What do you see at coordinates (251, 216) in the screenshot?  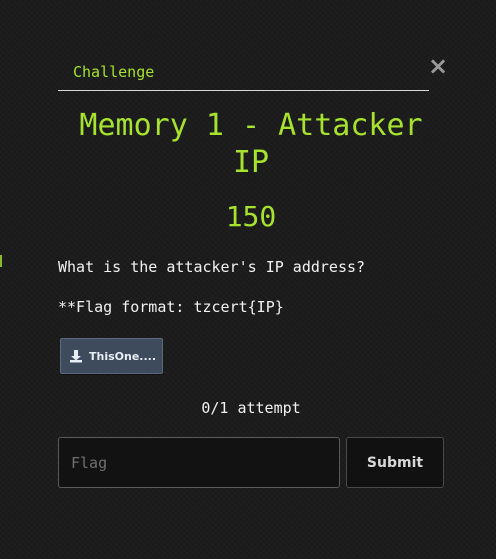 I see `challenge-points: 150` at bounding box center [251, 216].